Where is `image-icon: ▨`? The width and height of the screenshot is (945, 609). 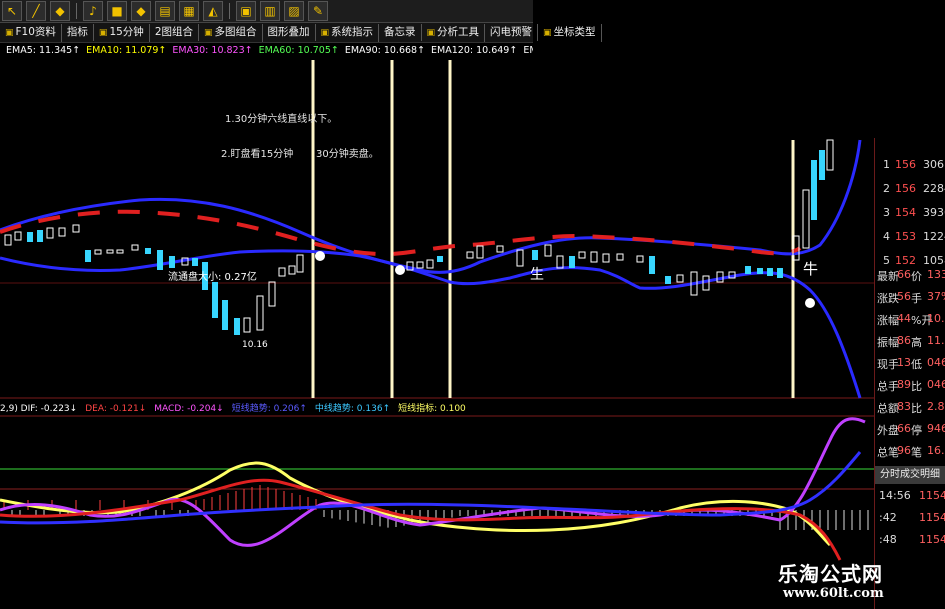 image-icon: ▨ is located at coordinates (294, 11).